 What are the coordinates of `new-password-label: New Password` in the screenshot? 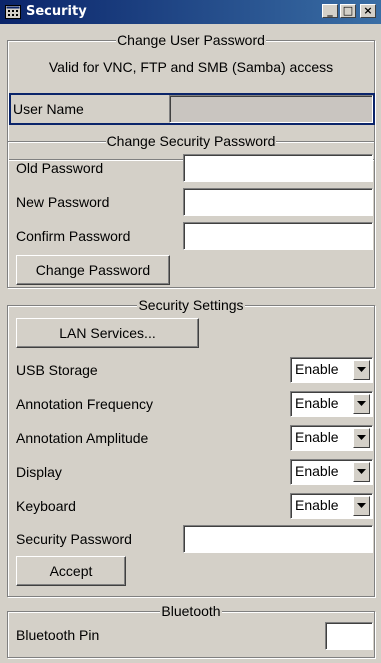 It's located at (63, 202).